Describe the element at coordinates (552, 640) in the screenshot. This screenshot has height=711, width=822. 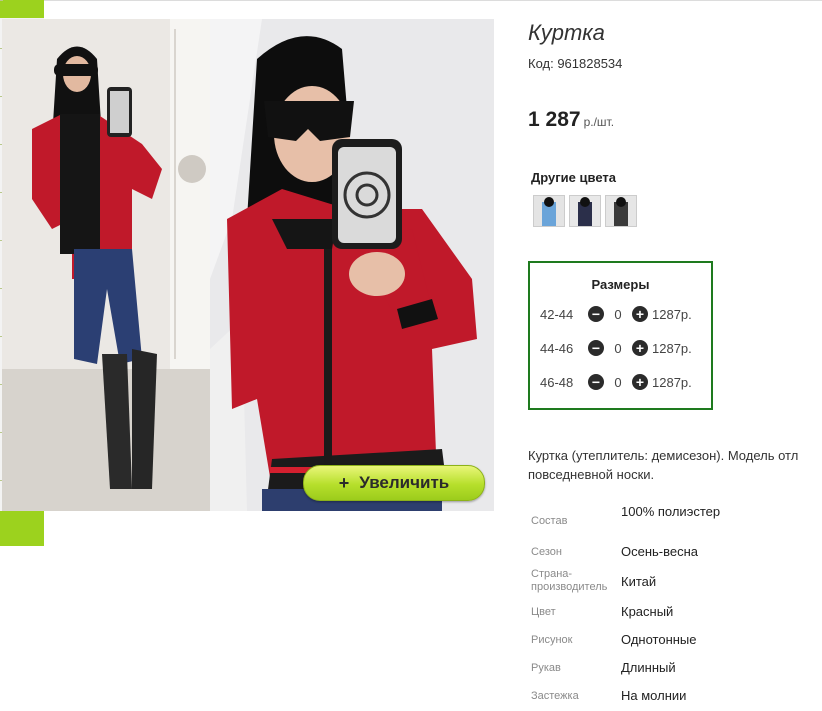
I see `property-key: Рисунок` at that location.